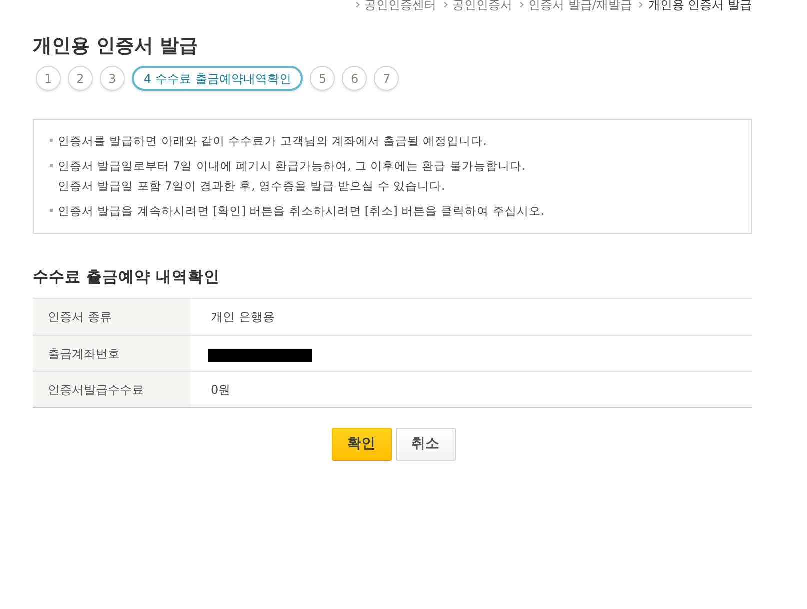 The width and height of the screenshot is (807, 609). I want to click on cancel-button: 취소, so click(426, 444).